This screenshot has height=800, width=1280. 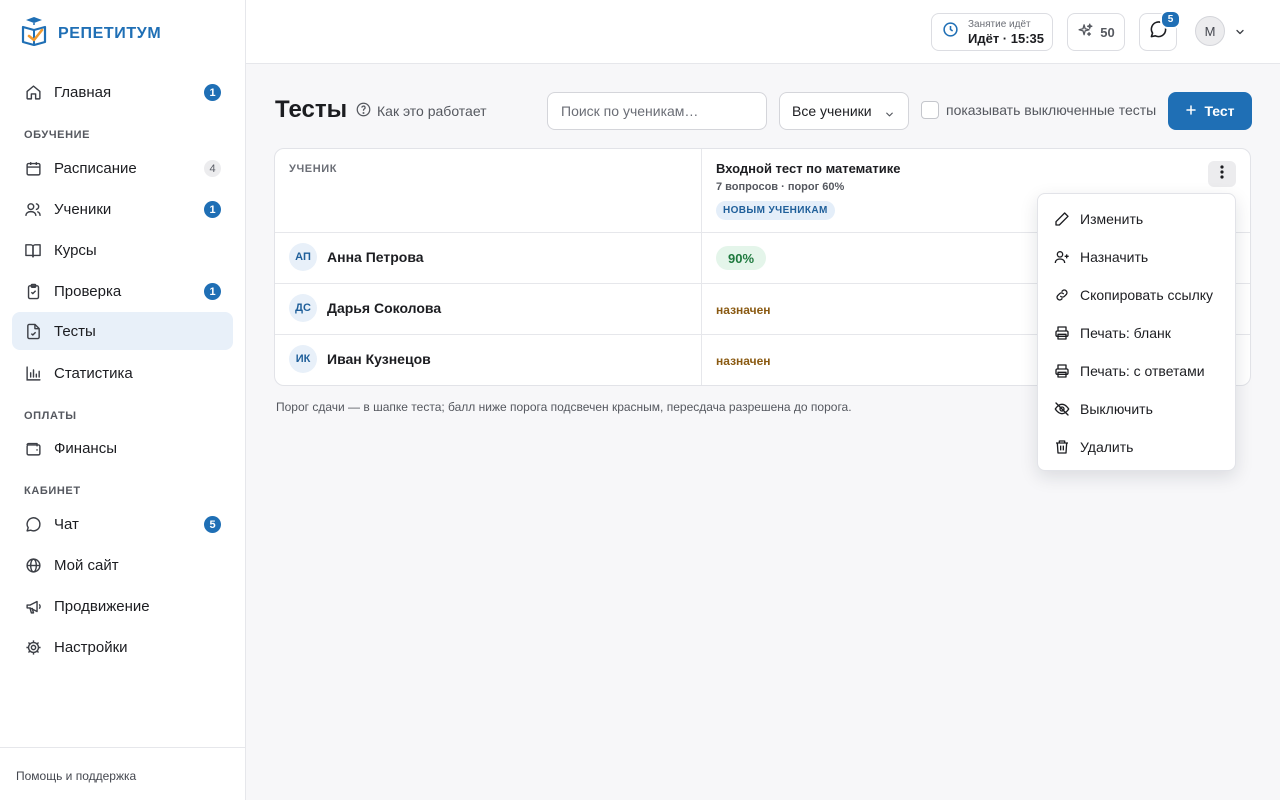 I want to click on count-badge: 5, so click(x=212, y=524).